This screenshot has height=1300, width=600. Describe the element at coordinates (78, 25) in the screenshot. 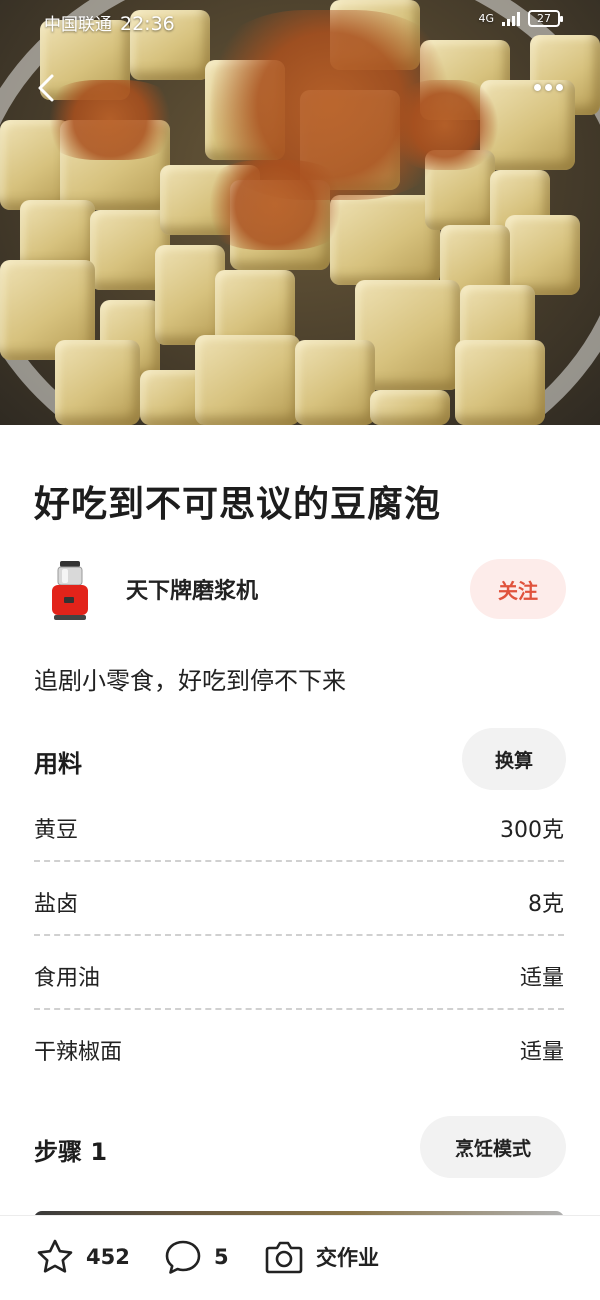

I see `carrier-label: 中国联通` at that location.